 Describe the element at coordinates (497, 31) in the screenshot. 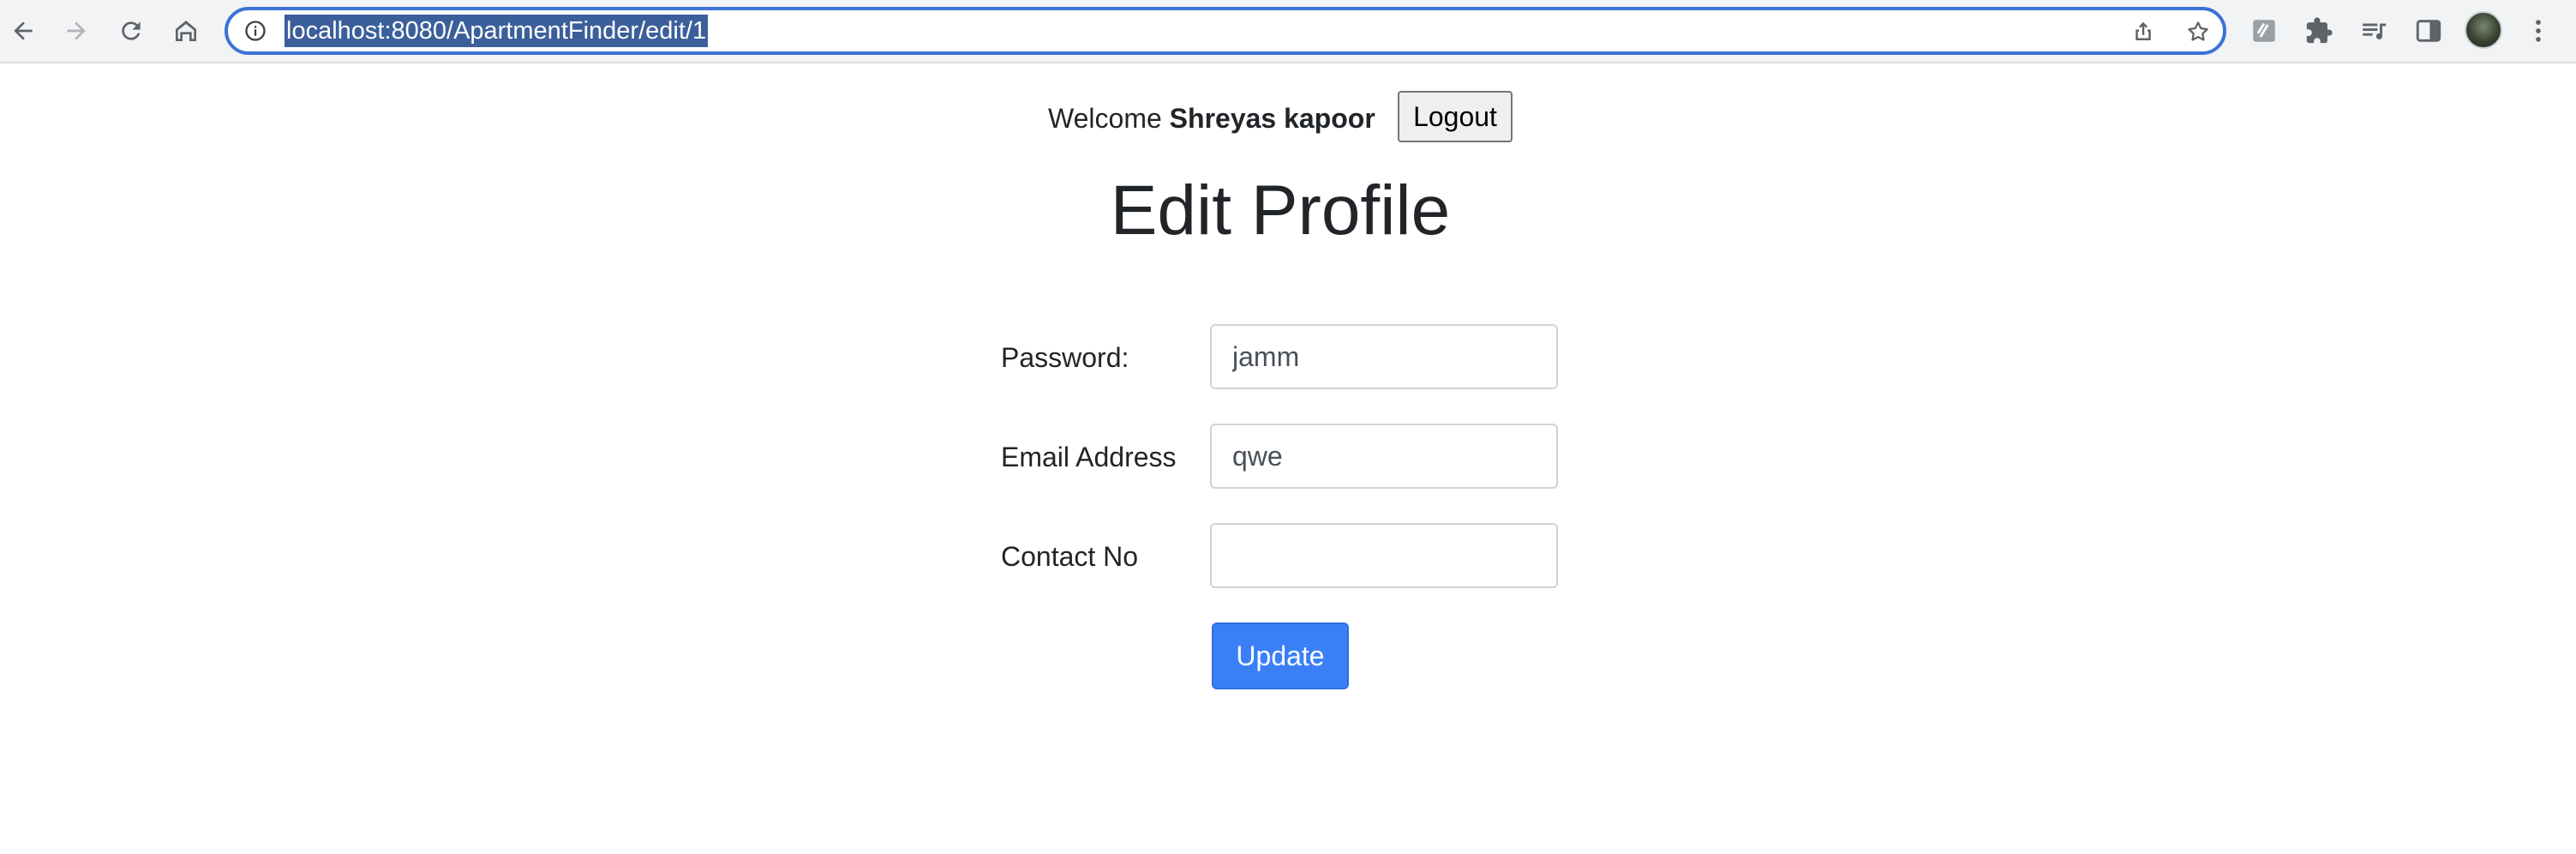

I see `url-text: localhost:8080/ApartmentFinder/edit/1` at that location.